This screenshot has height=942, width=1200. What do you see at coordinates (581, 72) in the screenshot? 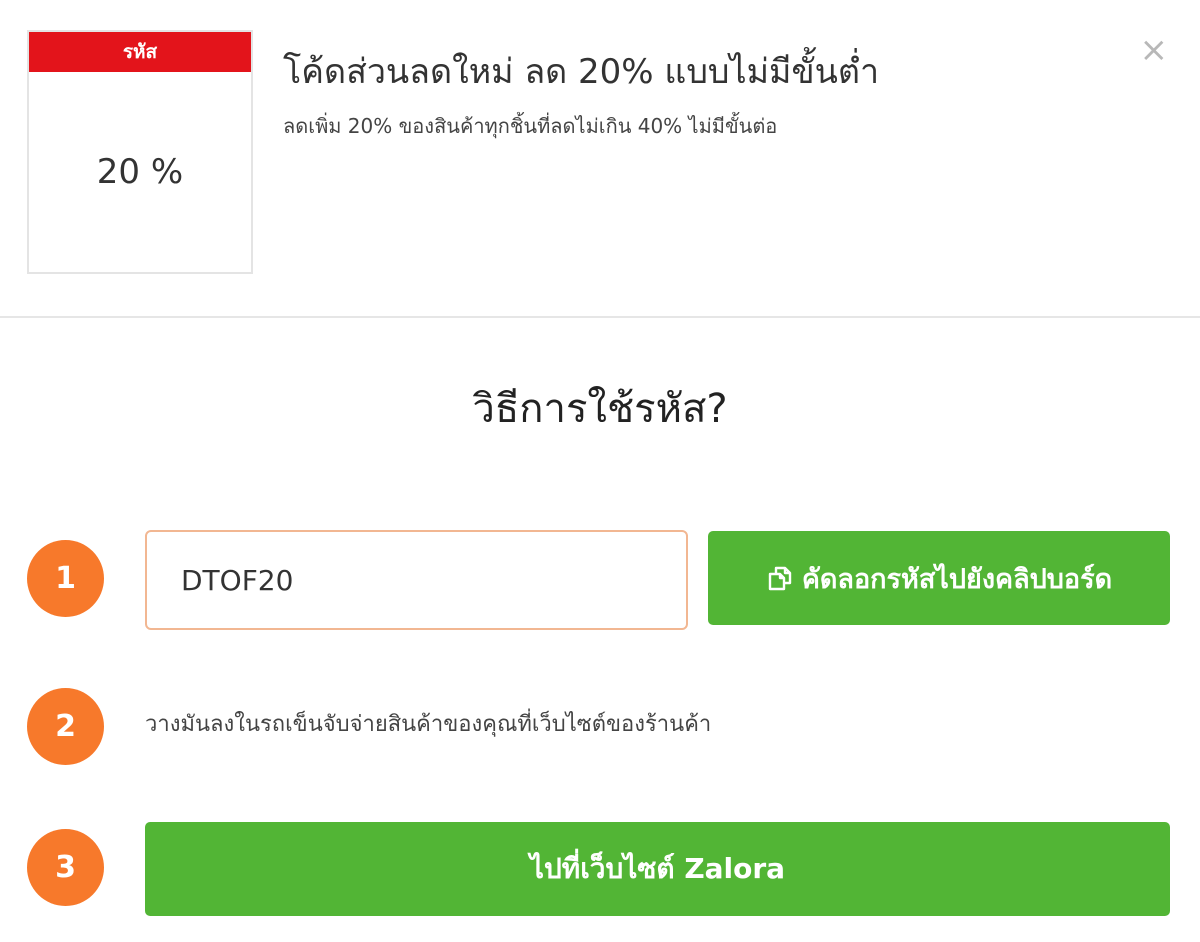
I see `offer-title: โค้ดส่วนลดใหม่ ลด 20% แบบไม่มีขั้นต่ำ` at bounding box center [581, 72].